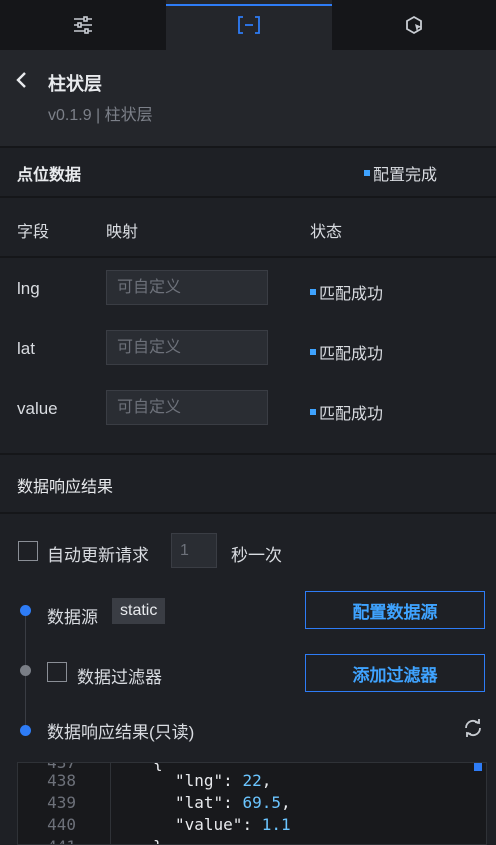  Describe the element at coordinates (61, 824) in the screenshot. I see `line-number: 440` at that location.